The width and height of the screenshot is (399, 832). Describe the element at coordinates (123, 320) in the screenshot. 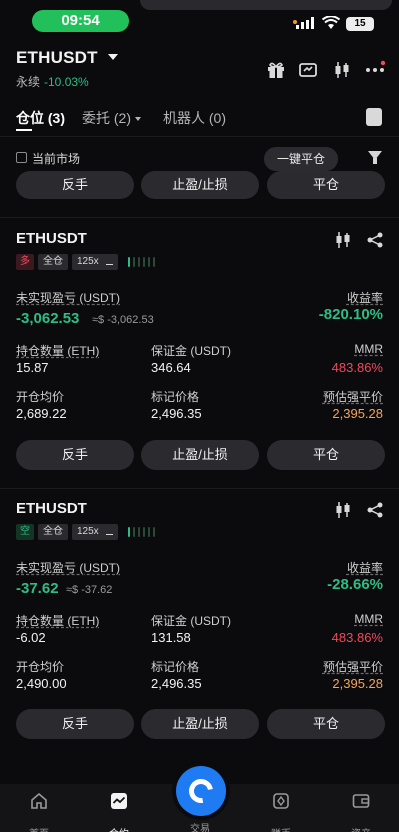

I see `unrealized-pnl-usd: ≈$ -3,062.53` at that location.